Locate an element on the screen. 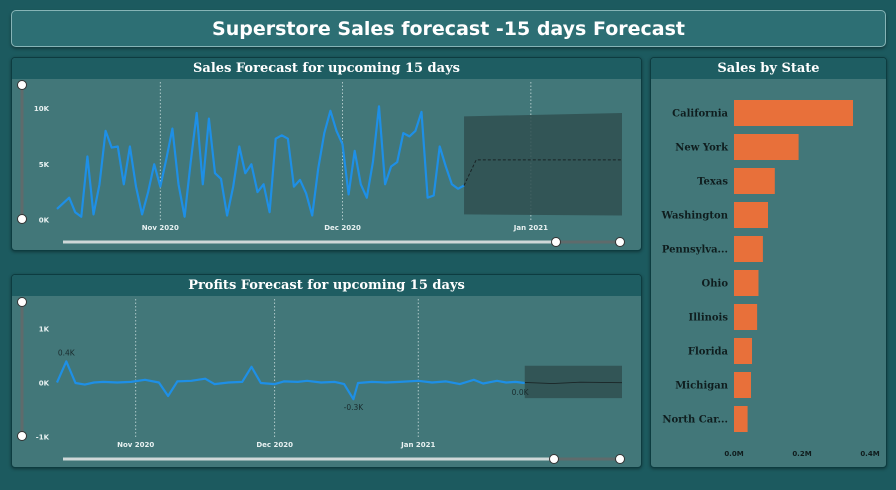  profit-series-line is located at coordinates (290, 380).